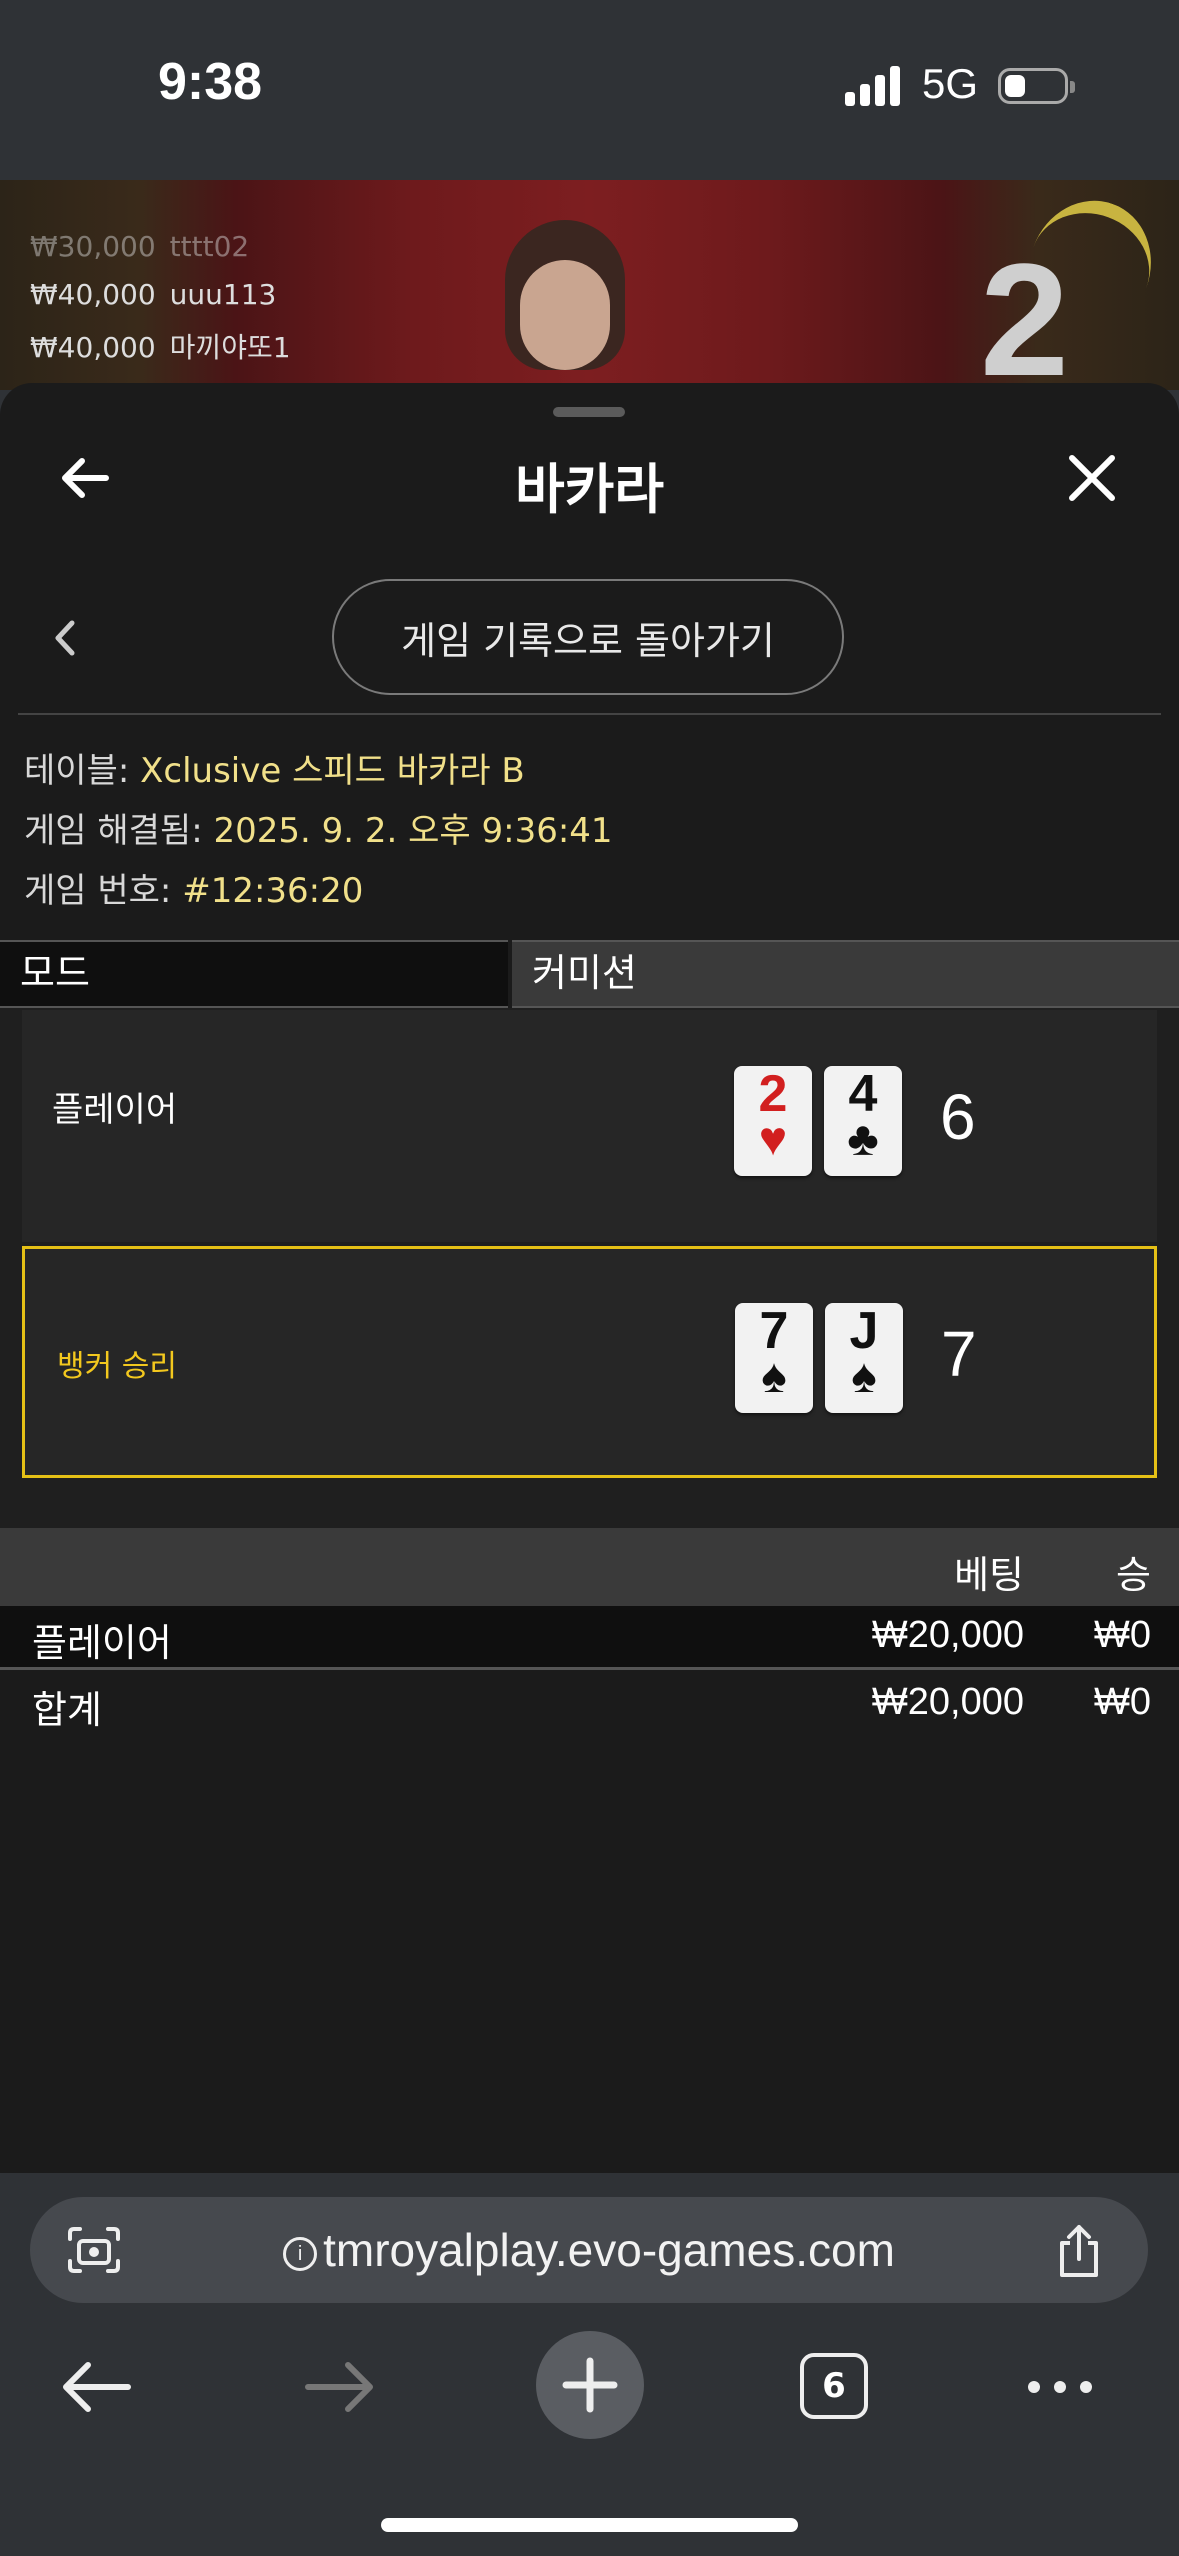  Describe the element at coordinates (1092, 478) in the screenshot. I see `close-icon` at that location.